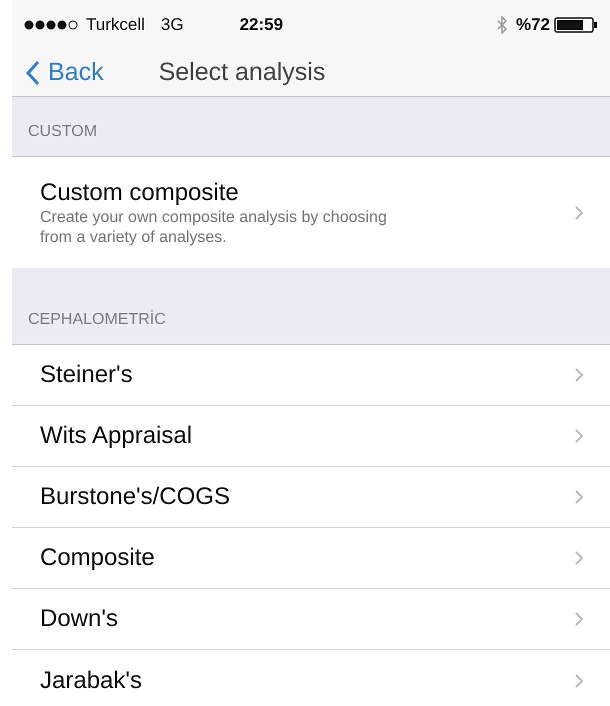  What do you see at coordinates (502, 25) in the screenshot?
I see `bluetooth-icon` at bounding box center [502, 25].